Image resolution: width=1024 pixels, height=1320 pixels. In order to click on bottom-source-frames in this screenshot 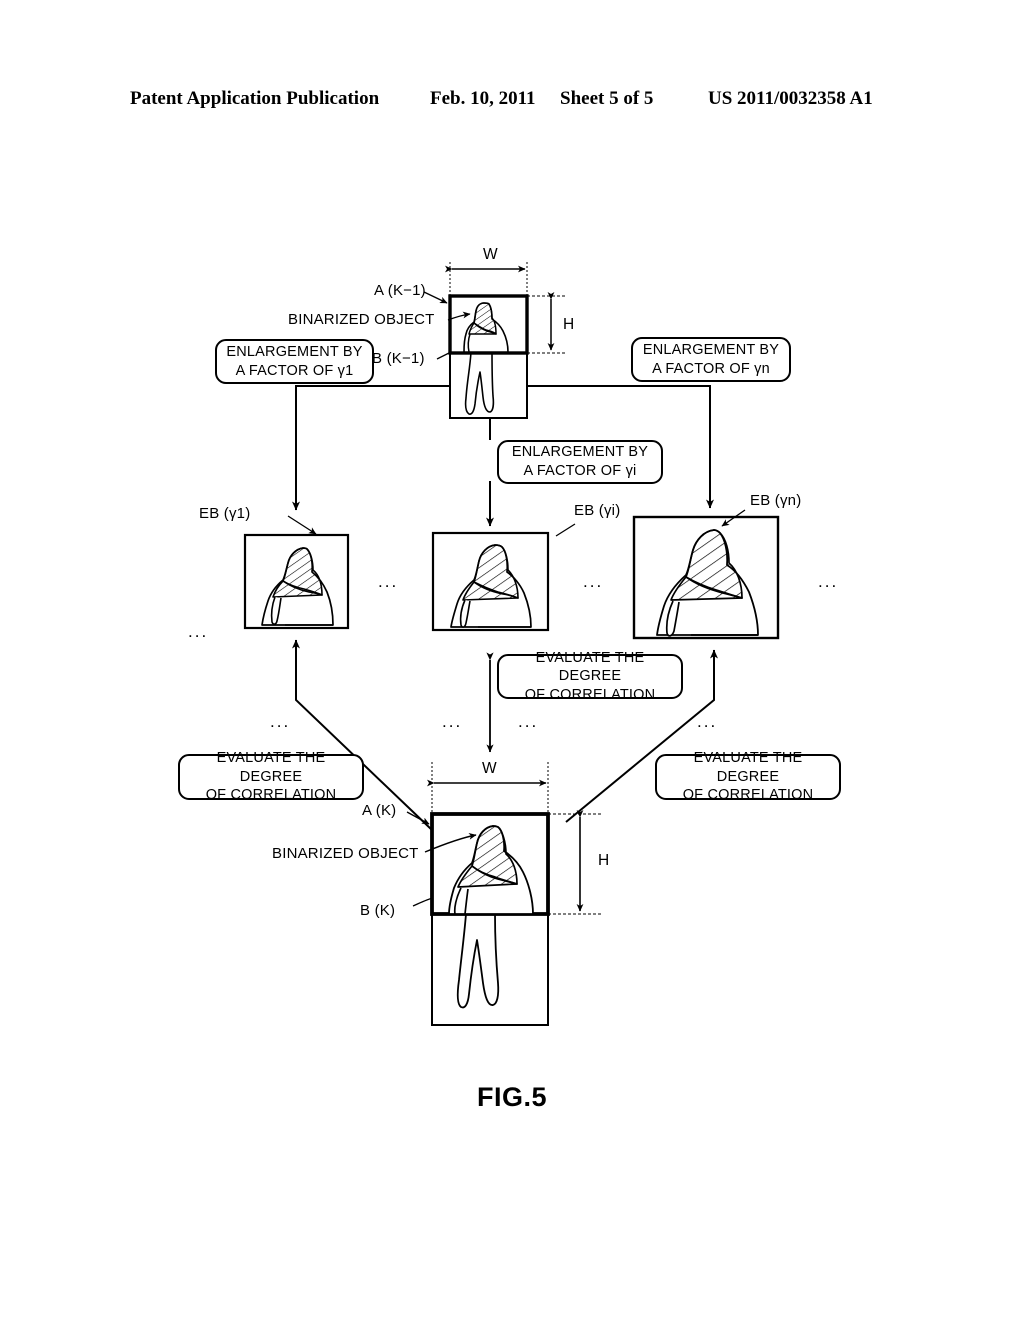, I will do `click(490, 919)`.